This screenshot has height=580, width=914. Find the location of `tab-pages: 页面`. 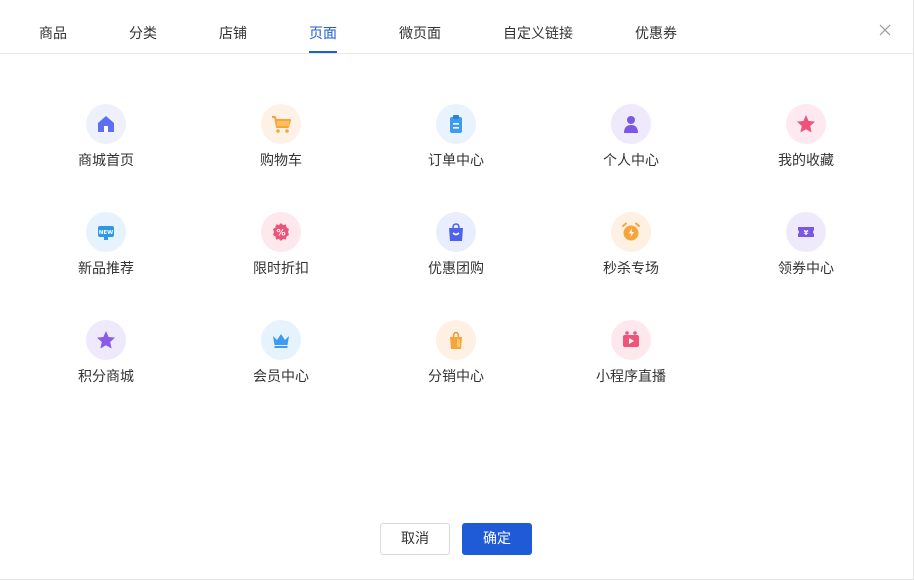

tab-pages: 页面 is located at coordinates (323, 34).